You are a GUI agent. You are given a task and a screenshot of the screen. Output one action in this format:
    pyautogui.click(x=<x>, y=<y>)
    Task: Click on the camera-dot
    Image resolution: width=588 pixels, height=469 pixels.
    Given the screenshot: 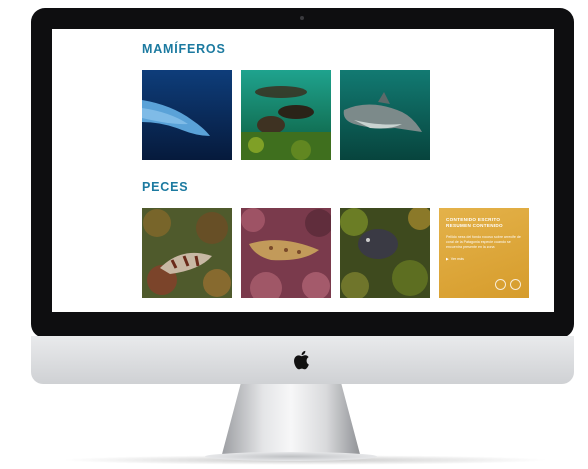 What is the action you would take?
    pyautogui.click(x=302, y=18)
    